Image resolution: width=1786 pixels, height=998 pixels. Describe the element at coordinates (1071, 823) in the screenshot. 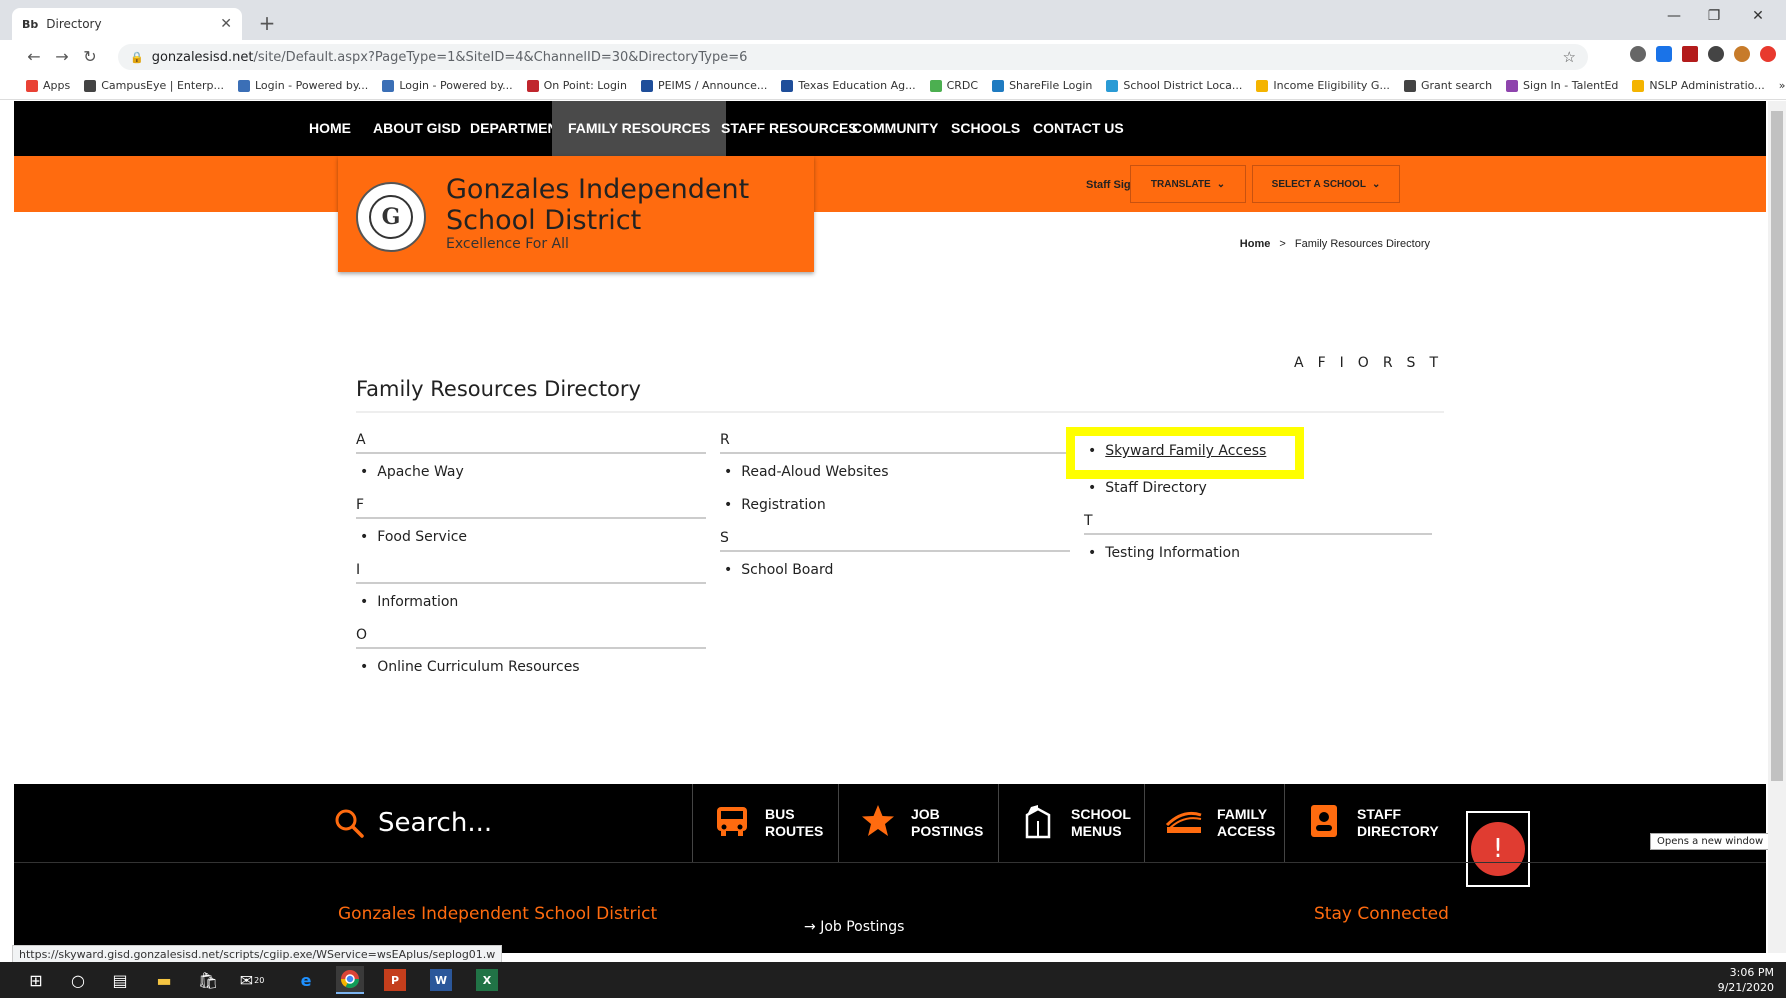

I see `quick-link-school-menus: SCHOOL MENUS` at that location.